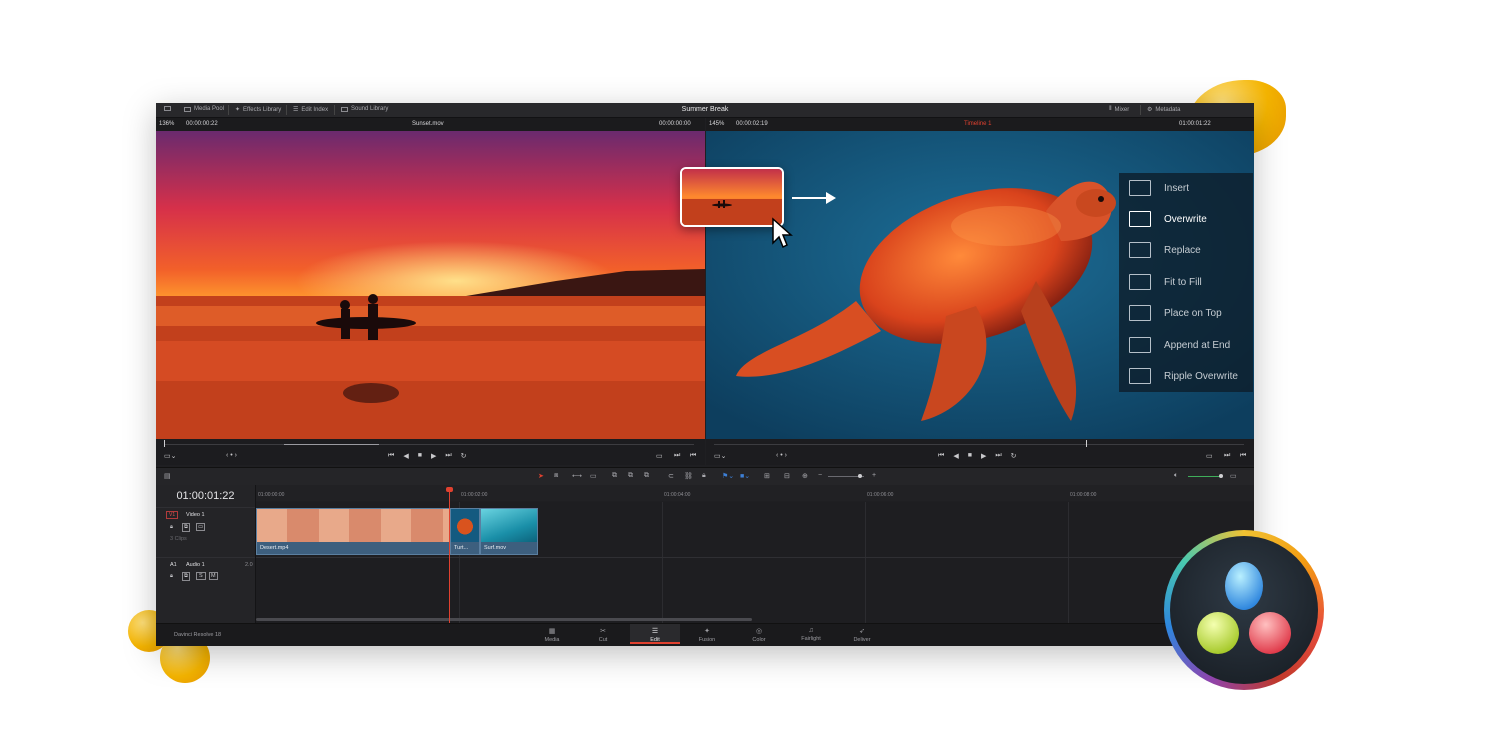 The width and height of the screenshot is (1500, 750). What do you see at coordinates (556, 476) in the screenshot?
I see `trim-tool-icon: ⧈` at bounding box center [556, 476].